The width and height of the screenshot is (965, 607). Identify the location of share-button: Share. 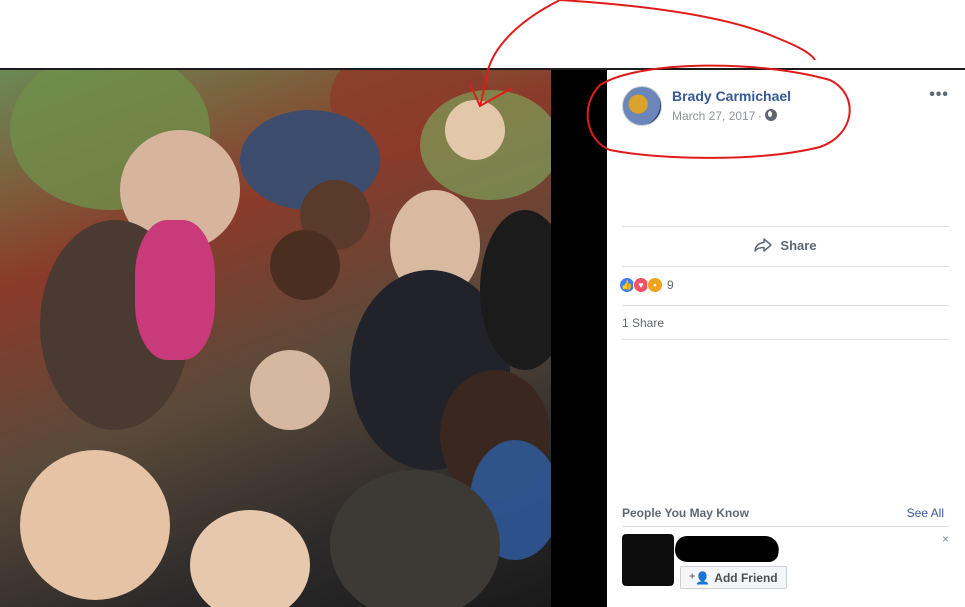
(785, 245).